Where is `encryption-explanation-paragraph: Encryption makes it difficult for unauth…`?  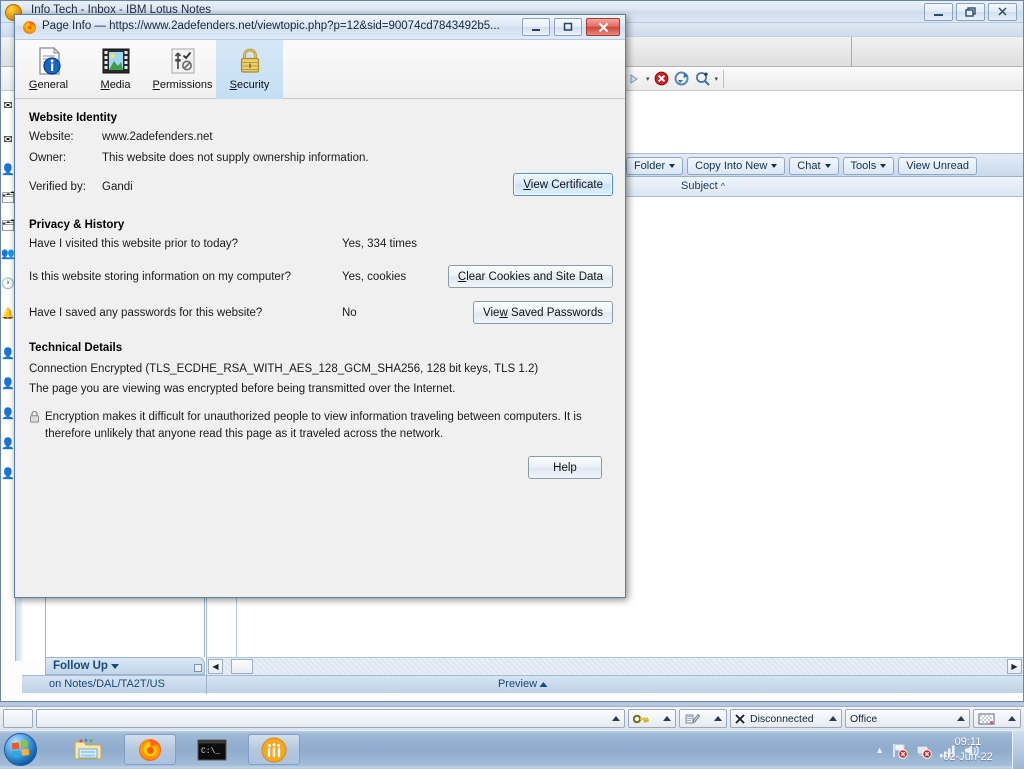
encryption-explanation-paragraph: Encryption makes it difficult for unauth… is located at coordinates (313, 425).